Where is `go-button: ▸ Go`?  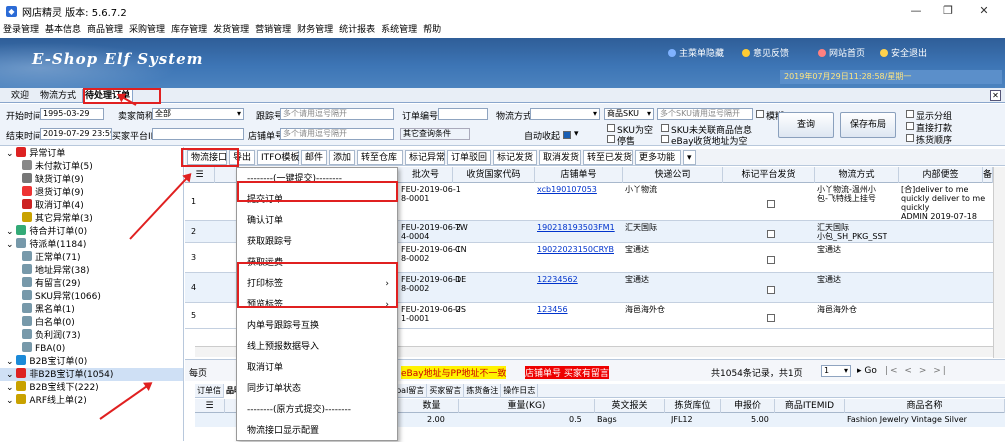 go-button: ▸ Go is located at coordinates (867, 371).